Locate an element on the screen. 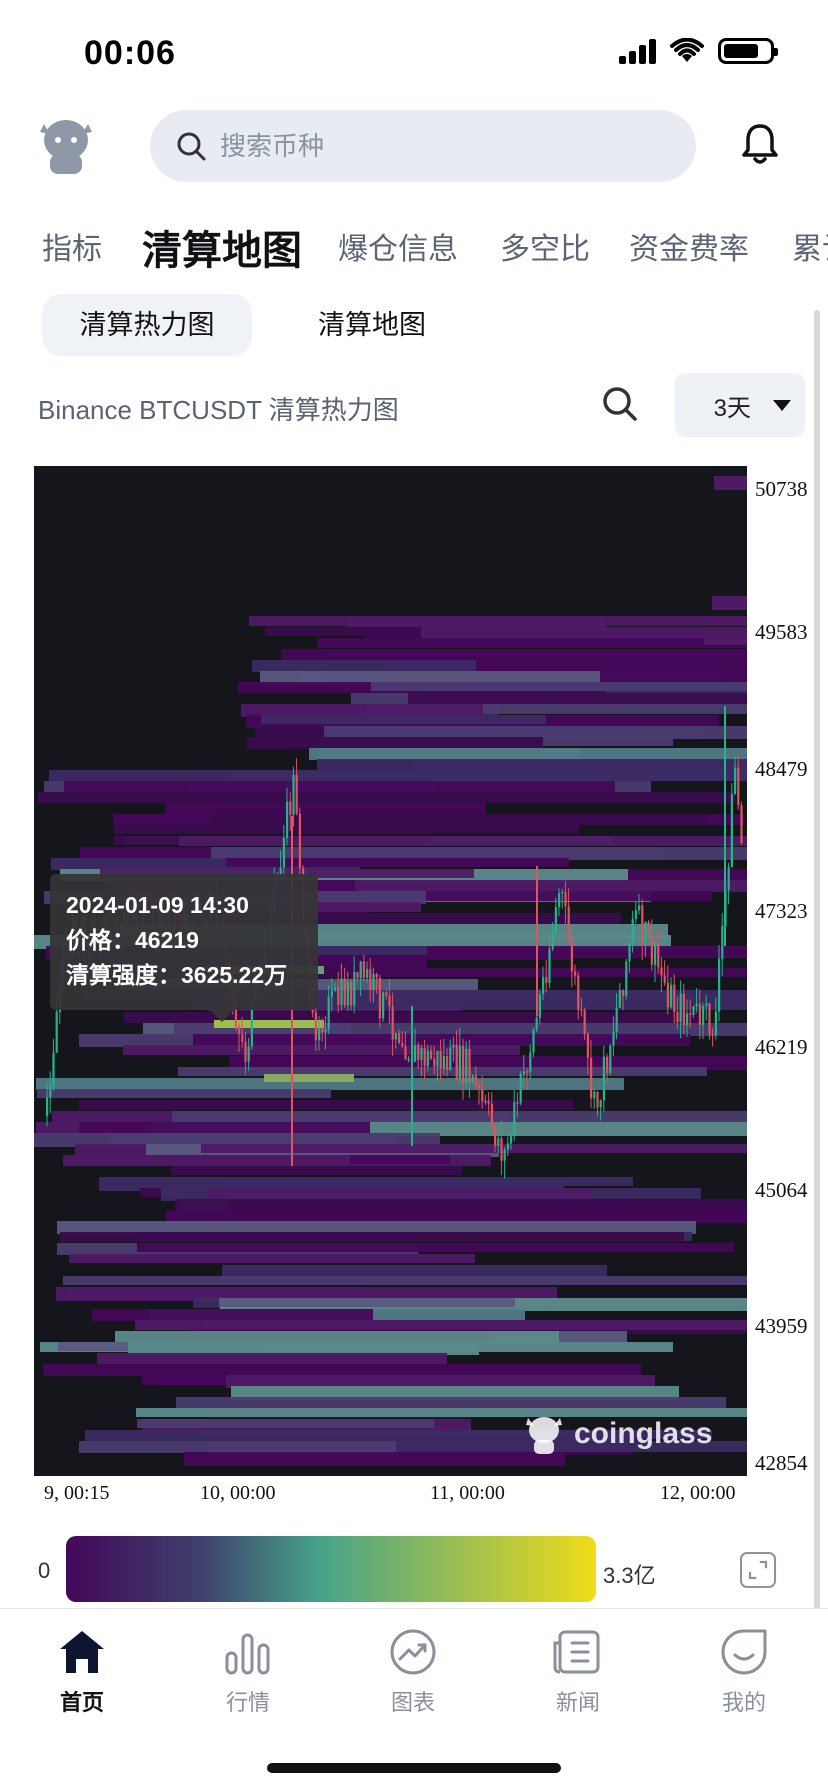 Image resolution: width=828 pixels, height=1792 pixels. mascot-avatar-icon is located at coordinates (66, 146).